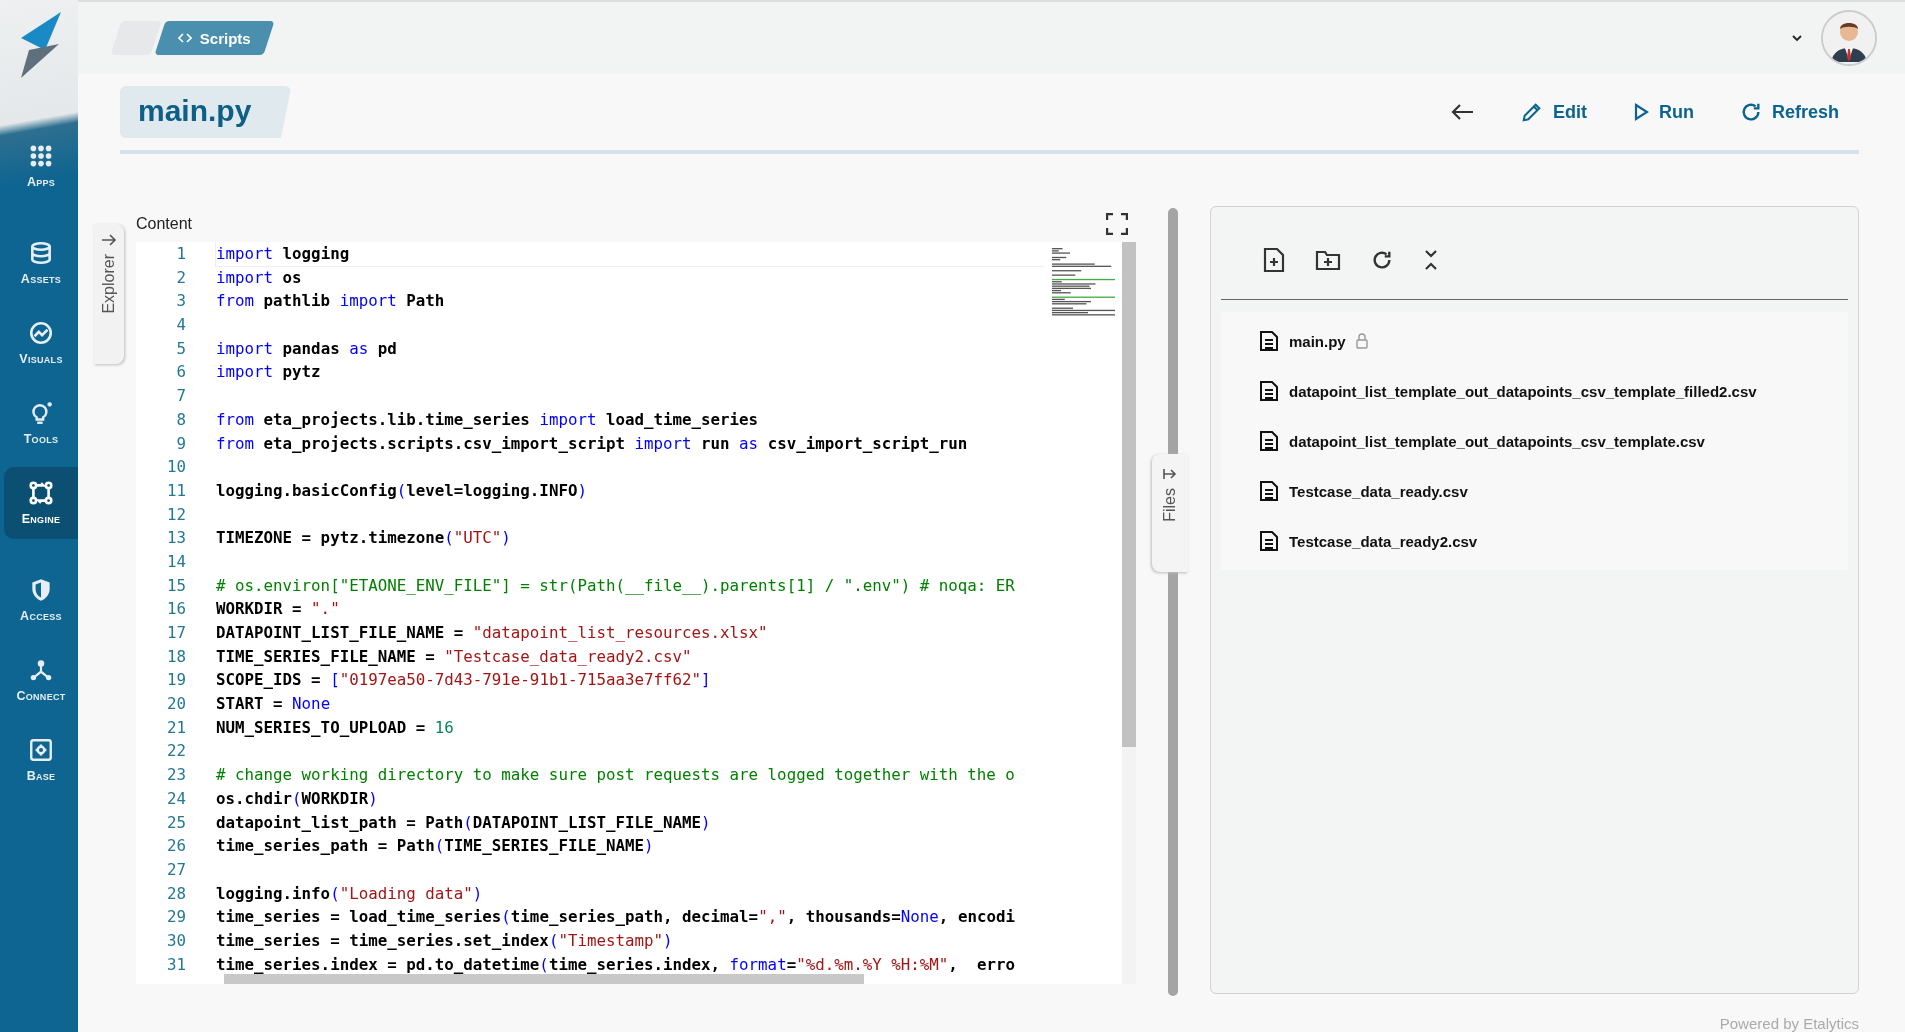 The height and width of the screenshot is (1032, 1905). I want to click on code-line: time_series = time_series.set_index("Timestamp"), so click(445, 940).